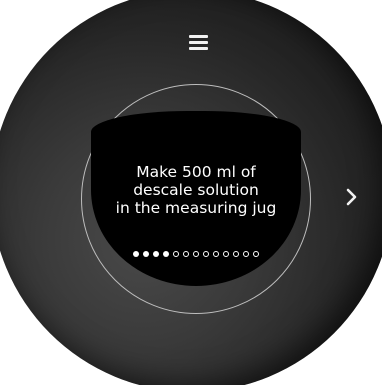  I want to click on chevron-right-svg, so click(351, 197).